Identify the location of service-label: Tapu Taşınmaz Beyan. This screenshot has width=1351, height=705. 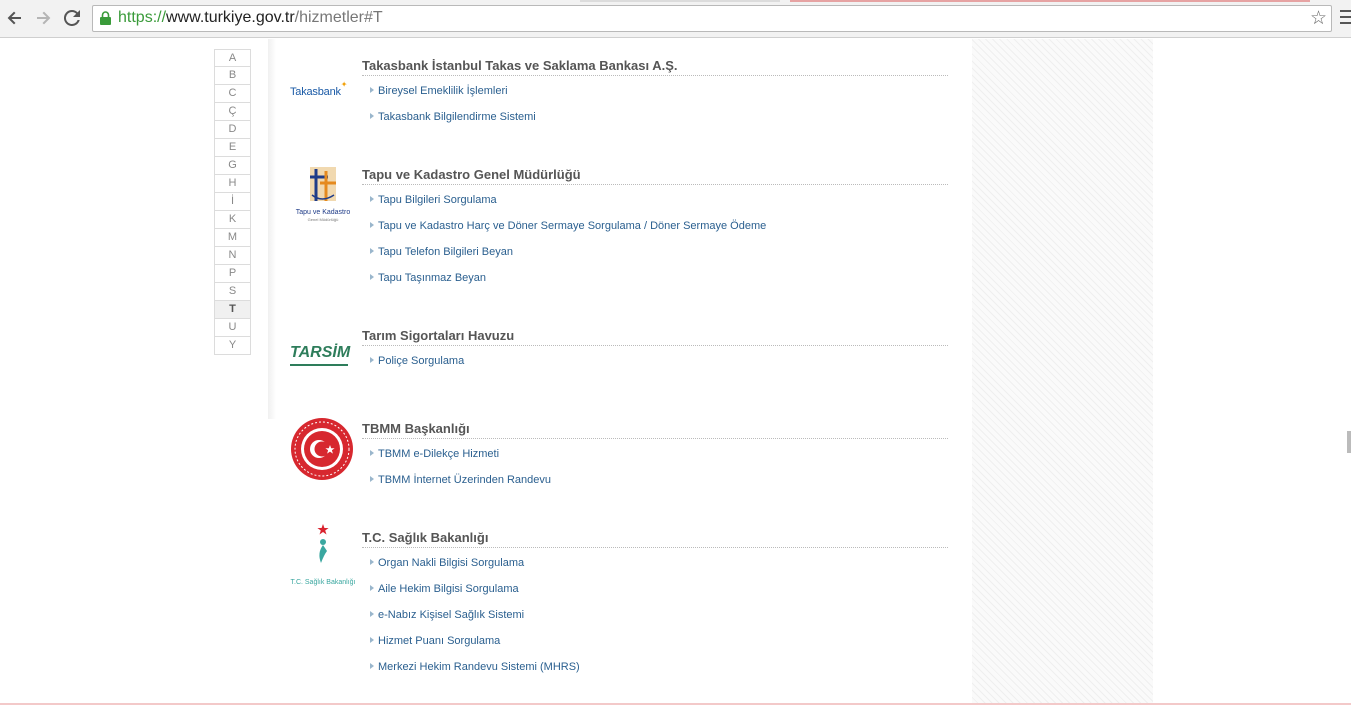
(432, 278).